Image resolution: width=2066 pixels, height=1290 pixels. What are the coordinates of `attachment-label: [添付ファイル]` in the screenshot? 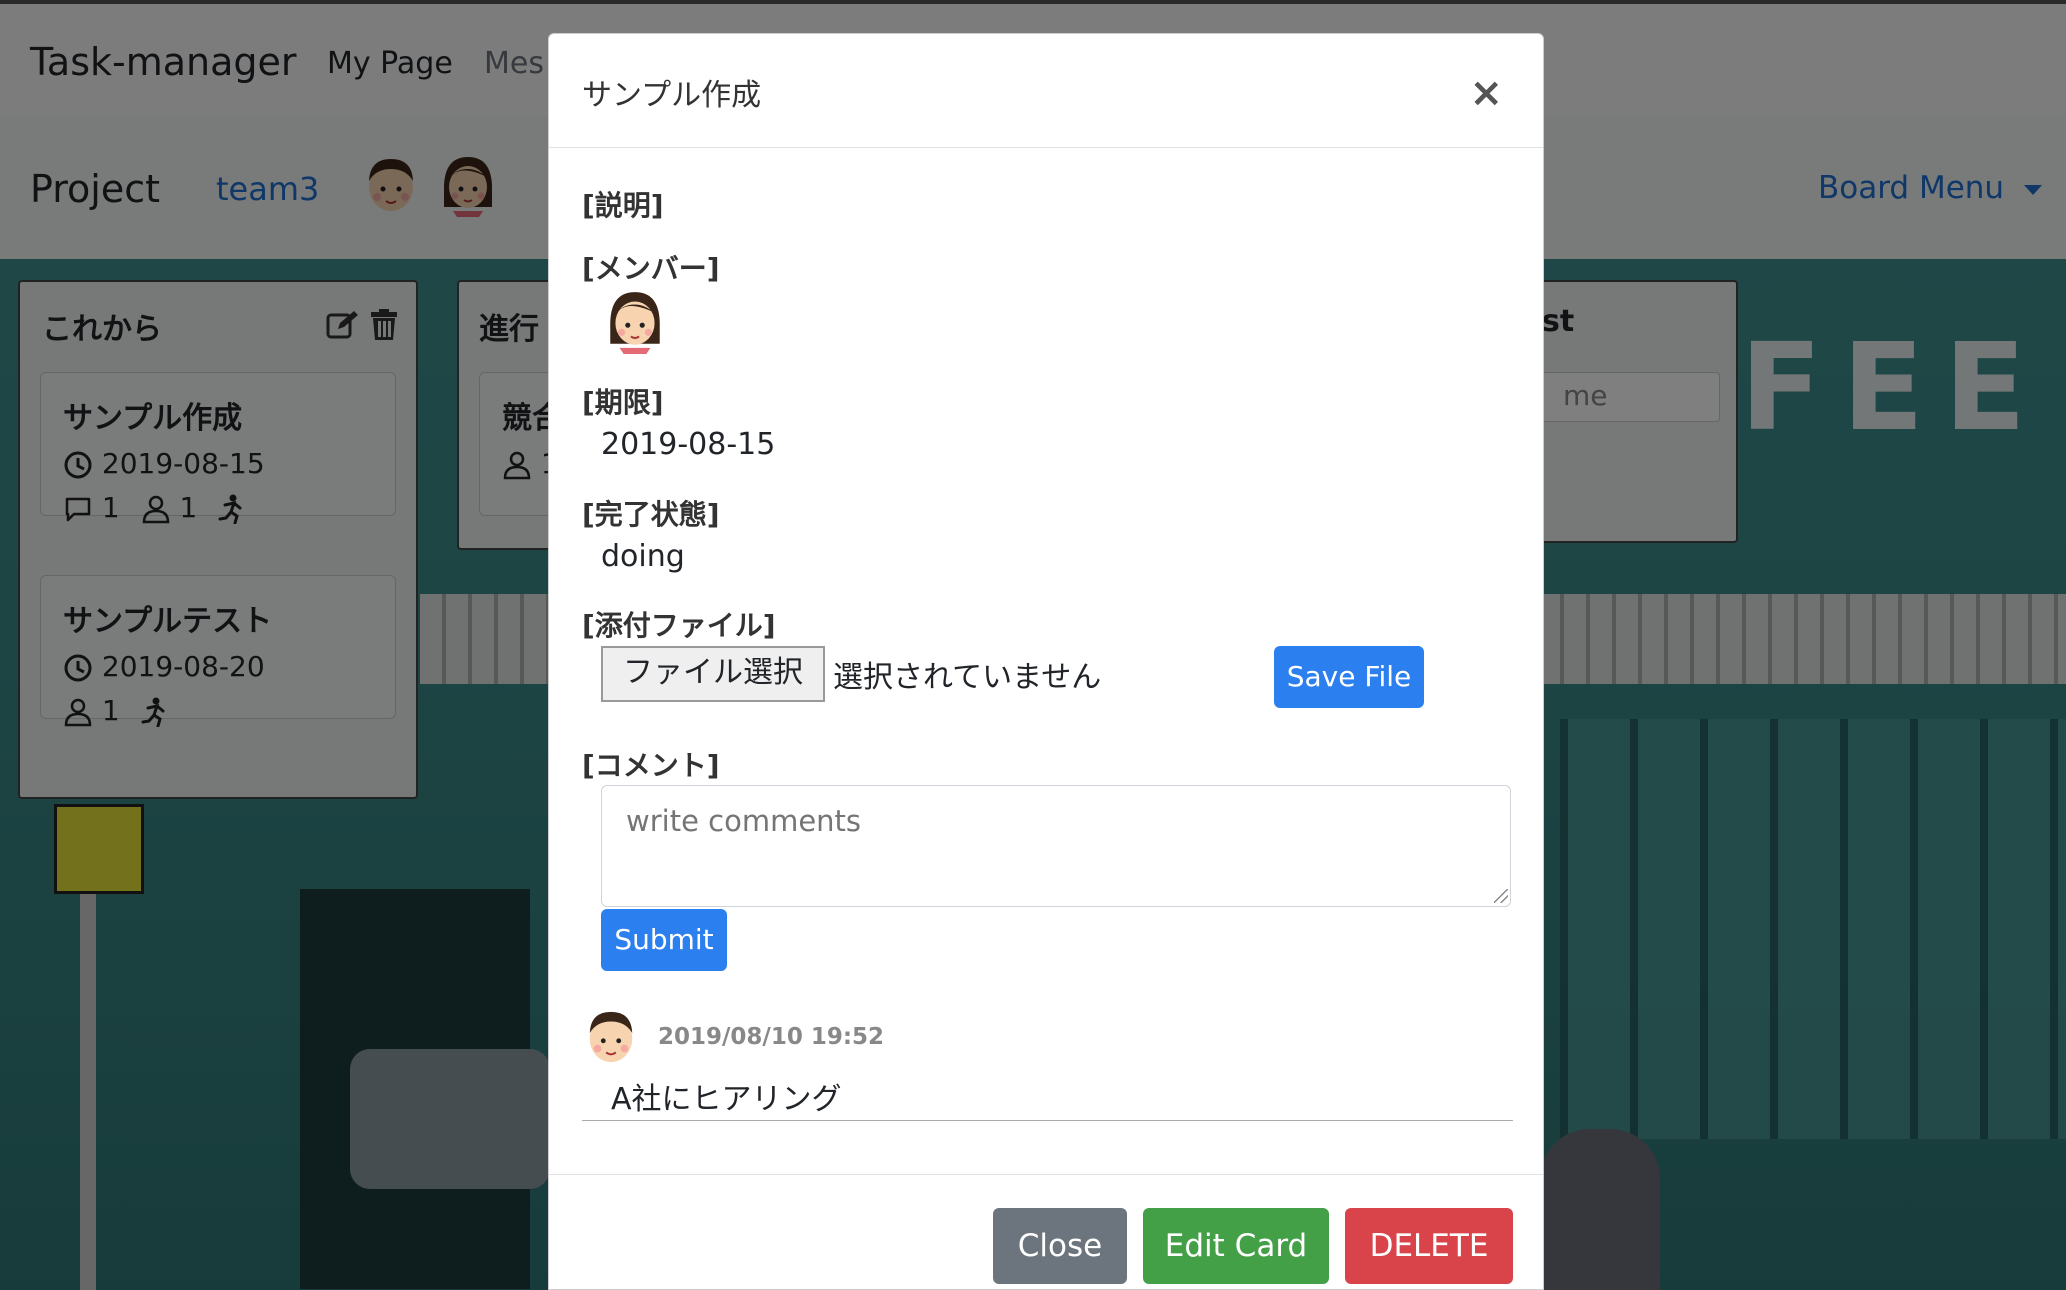 It's located at (679, 625).